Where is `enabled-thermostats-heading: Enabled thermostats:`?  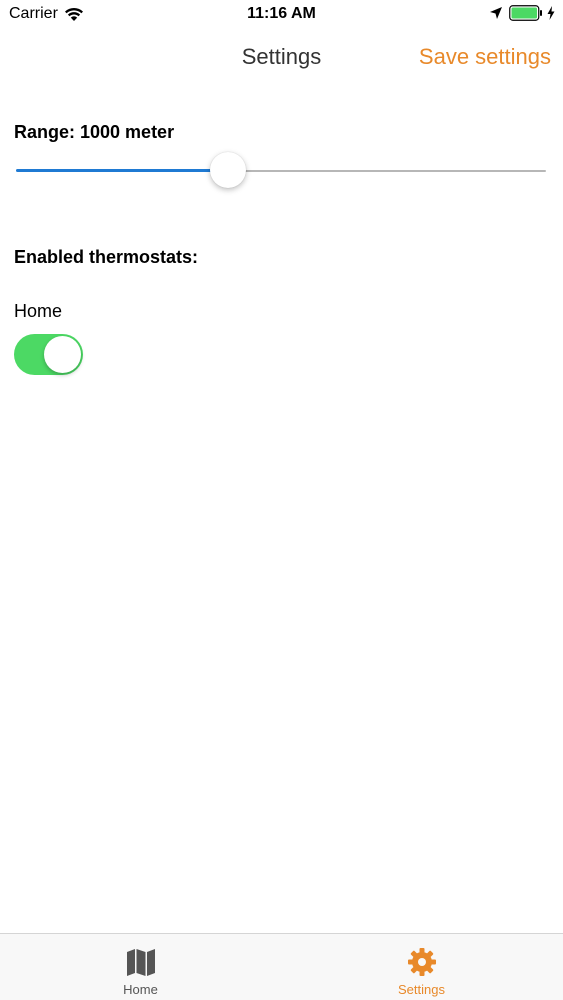 enabled-thermostats-heading: Enabled thermostats: is located at coordinates (106, 257).